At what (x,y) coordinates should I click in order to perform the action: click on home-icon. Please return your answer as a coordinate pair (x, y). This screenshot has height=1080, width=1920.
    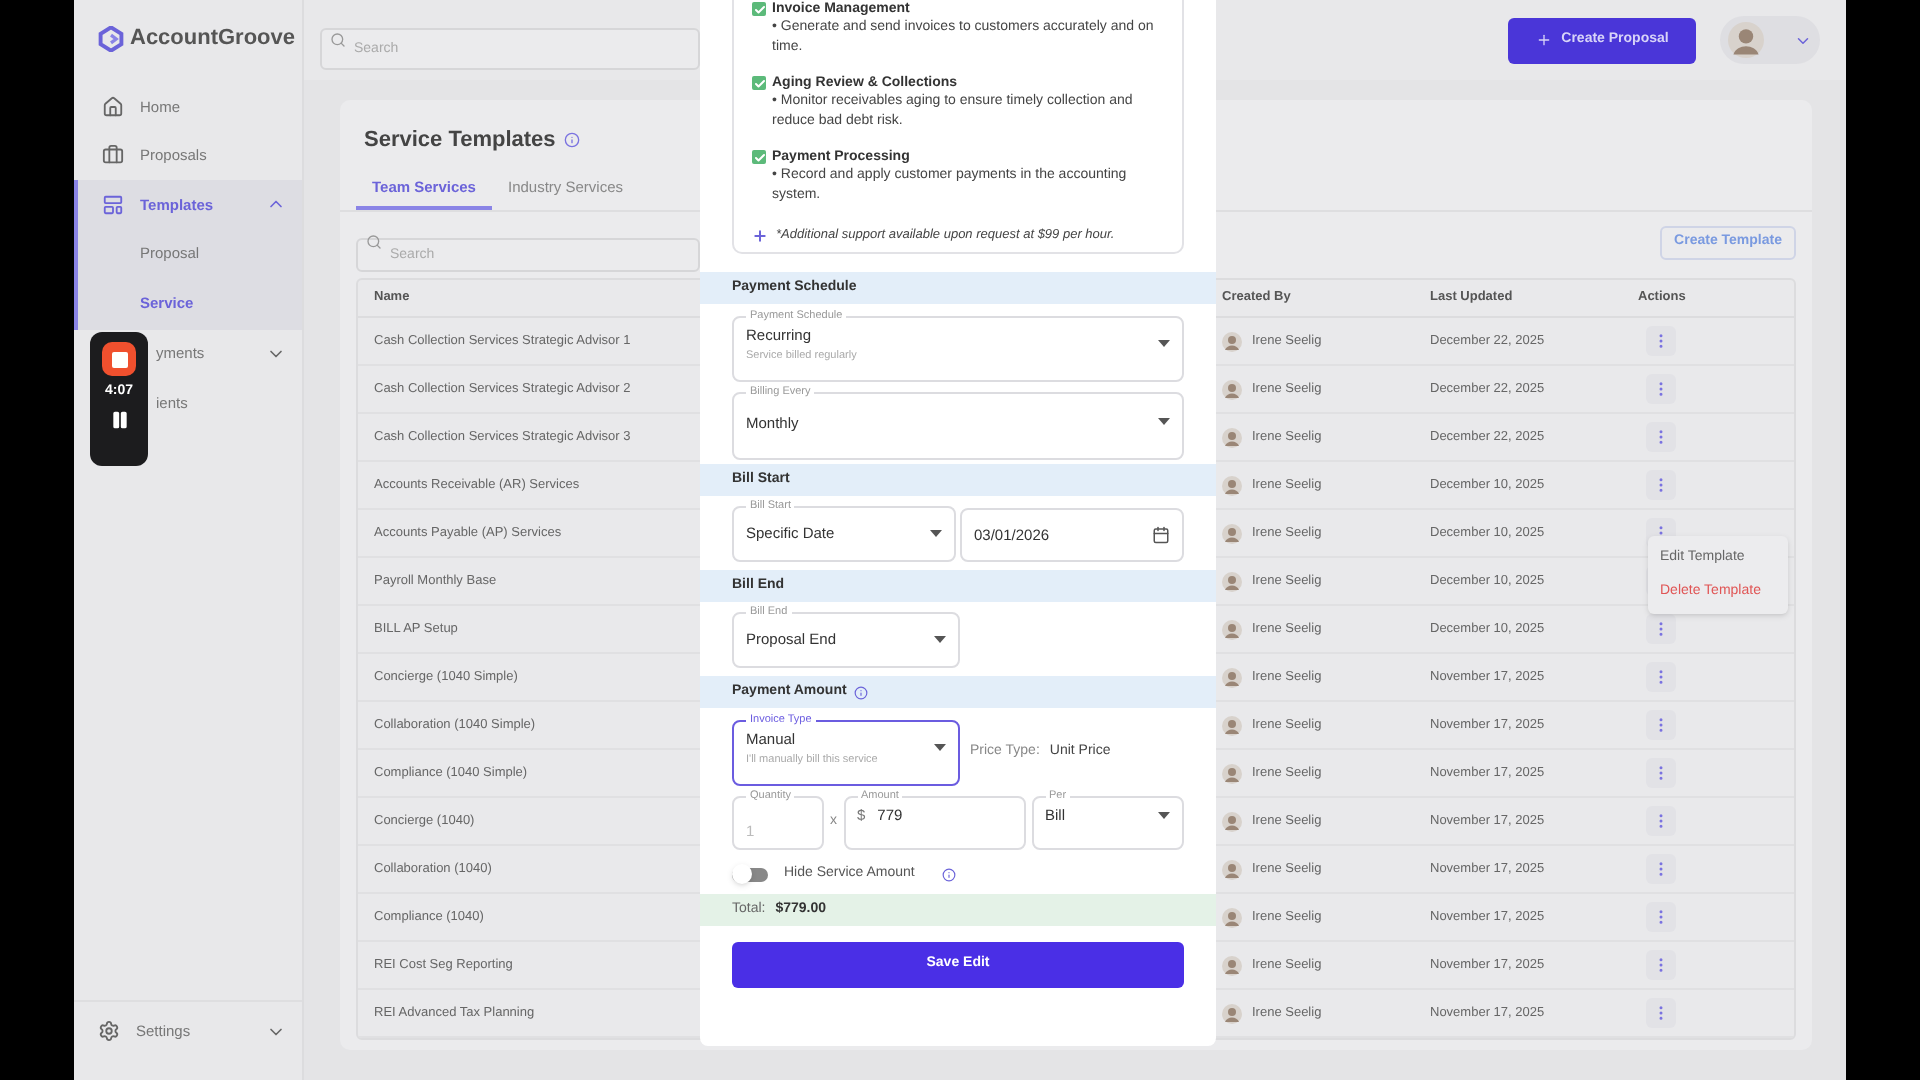
    Looking at the image, I should click on (113, 106).